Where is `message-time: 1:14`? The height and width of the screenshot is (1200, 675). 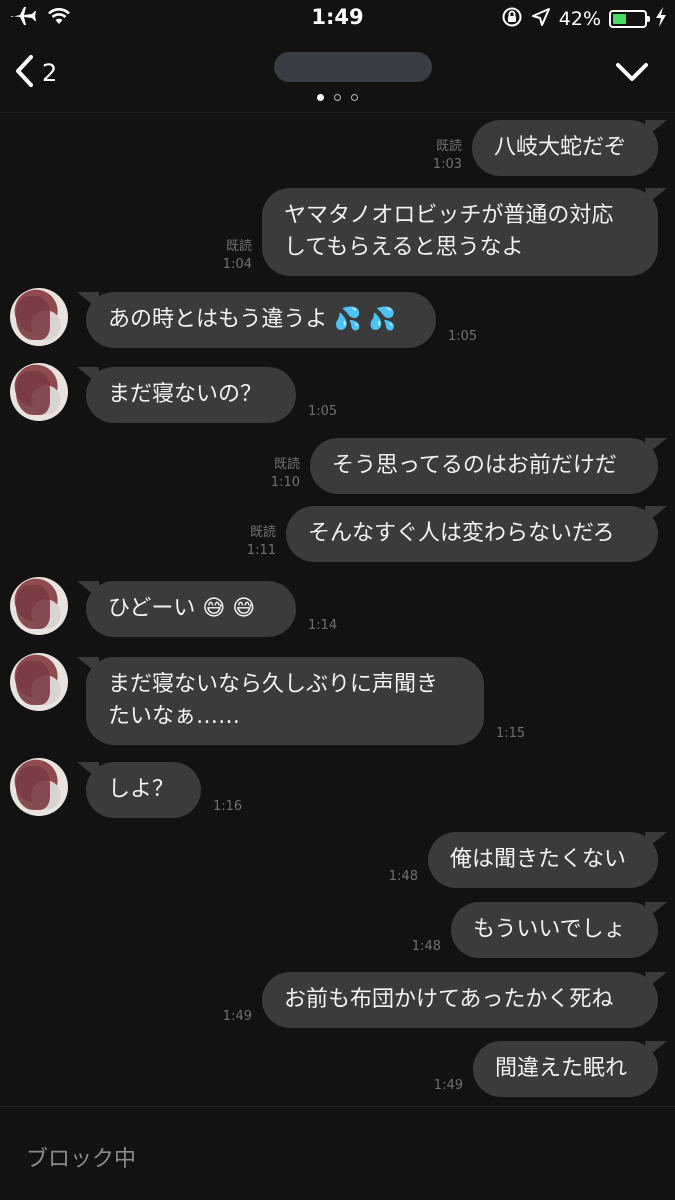
message-time: 1:14 is located at coordinates (323, 625).